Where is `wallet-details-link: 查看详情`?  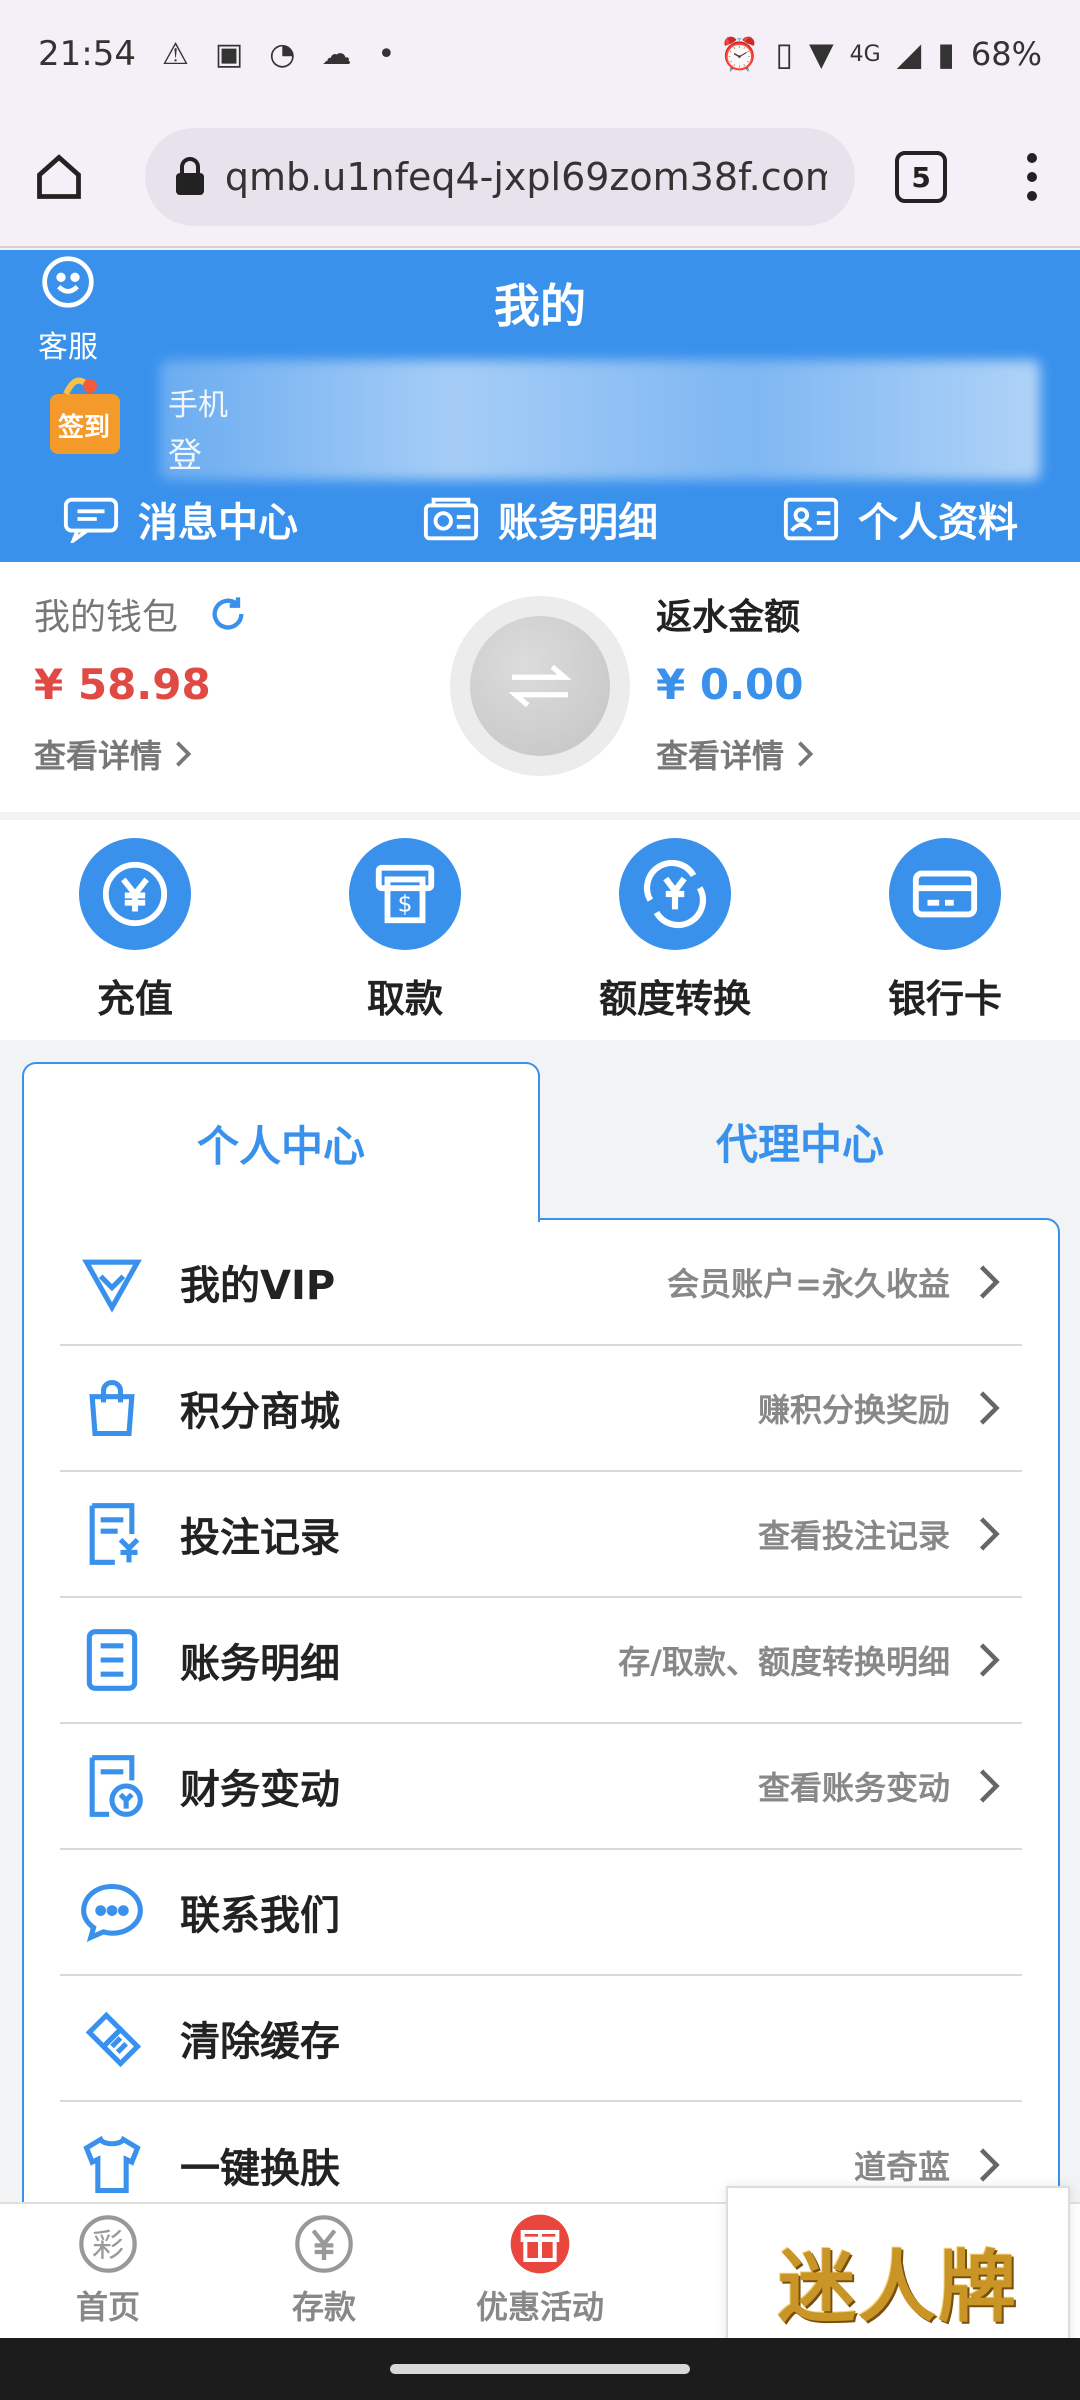 wallet-details-link: 查看详情 is located at coordinates (141, 754).